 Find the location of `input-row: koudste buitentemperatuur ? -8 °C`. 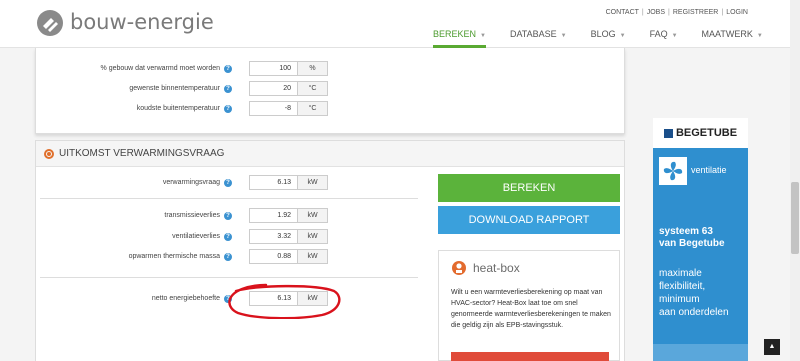

input-row: koudste buitentemperatuur ? -8 °C is located at coordinates (184, 108).